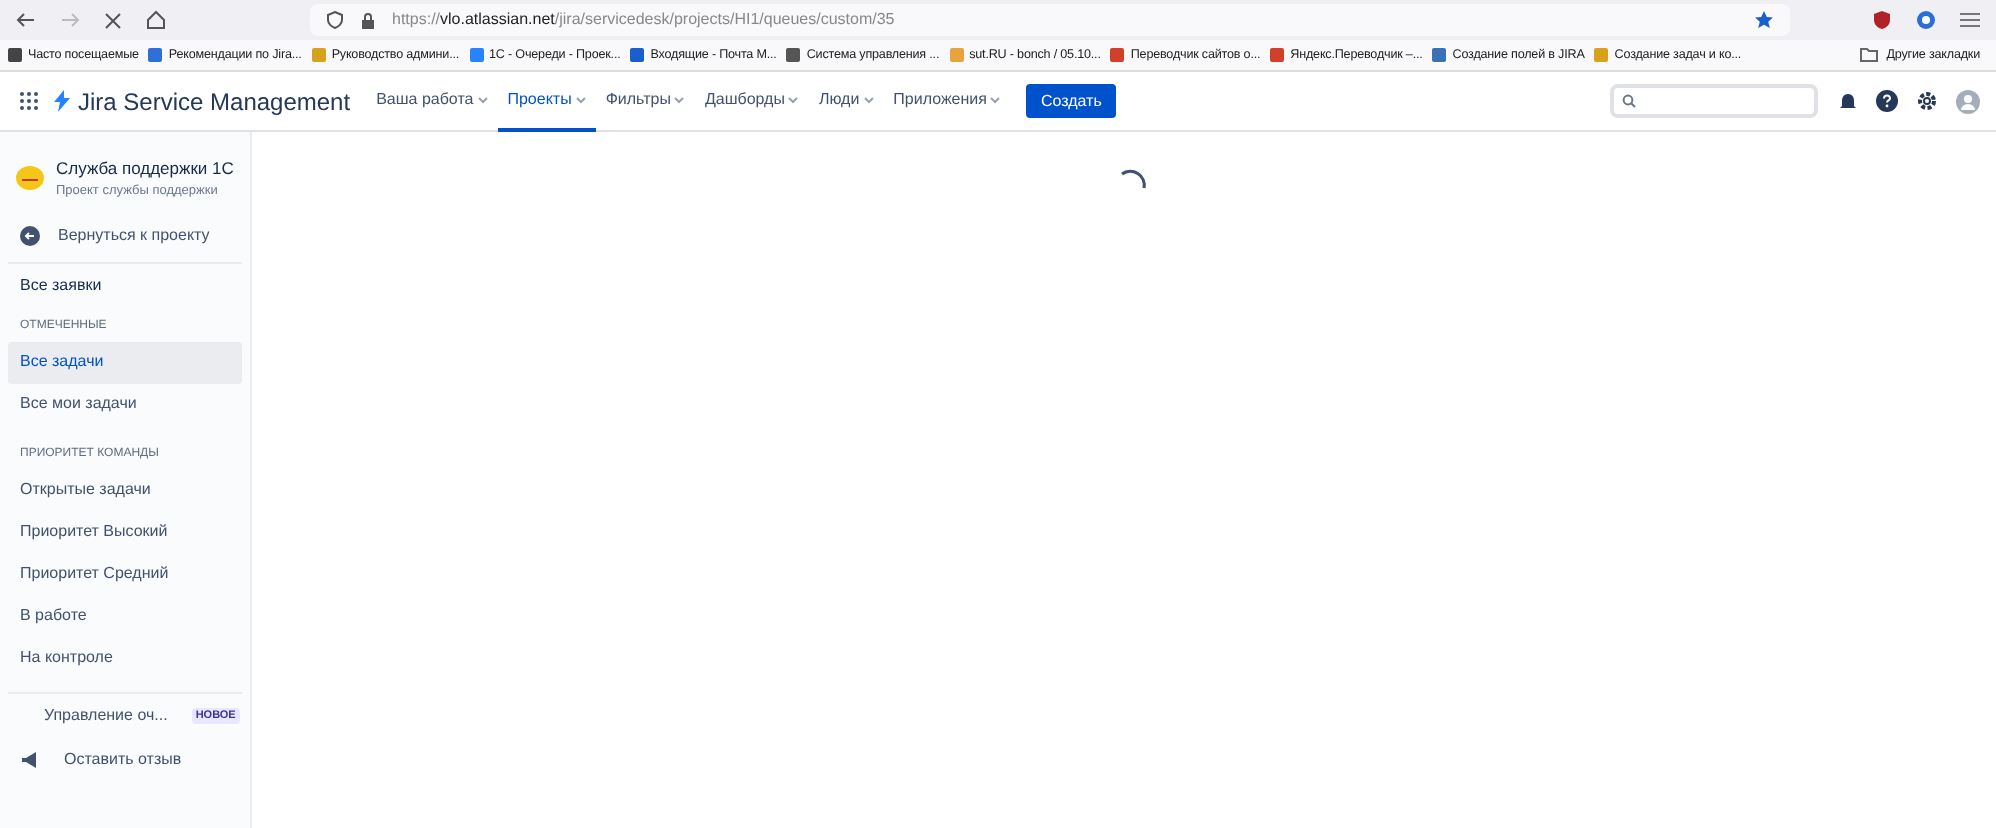  What do you see at coordinates (1926, 20) in the screenshot?
I see `circle-icon` at bounding box center [1926, 20].